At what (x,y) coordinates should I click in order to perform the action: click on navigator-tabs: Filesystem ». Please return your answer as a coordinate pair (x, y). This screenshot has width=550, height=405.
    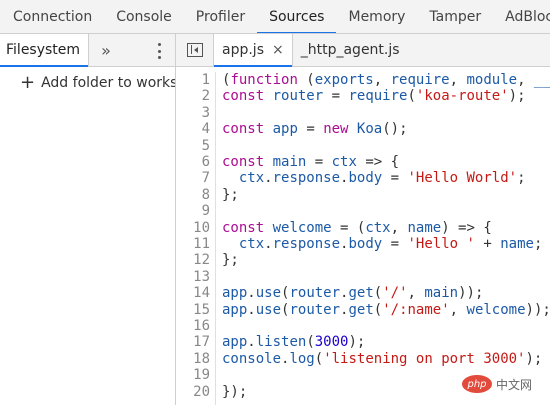
    Looking at the image, I should click on (87, 50).